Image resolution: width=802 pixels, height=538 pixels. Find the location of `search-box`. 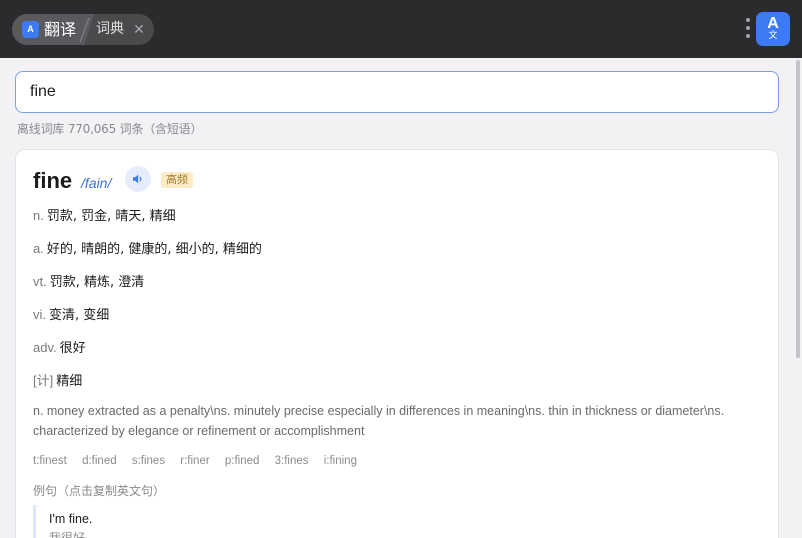

search-box is located at coordinates (397, 92).